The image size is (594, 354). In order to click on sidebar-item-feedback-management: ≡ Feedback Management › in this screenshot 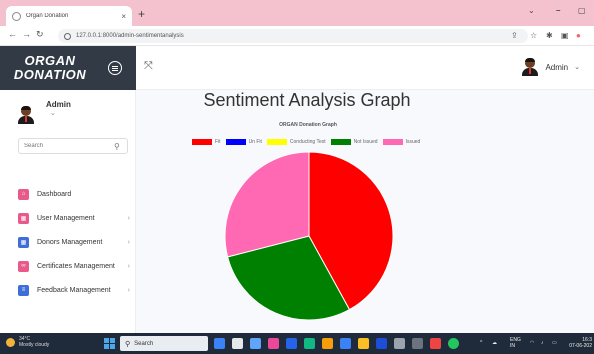, I will do `click(74, 290)`.